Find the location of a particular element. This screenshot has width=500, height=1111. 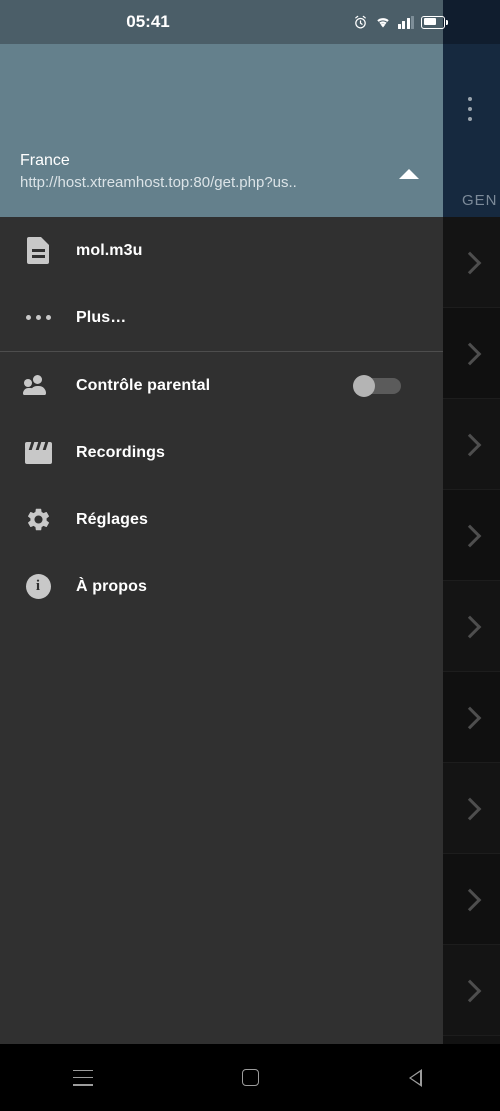

status-bar: 05:41 is located at coordinates (250, 22).